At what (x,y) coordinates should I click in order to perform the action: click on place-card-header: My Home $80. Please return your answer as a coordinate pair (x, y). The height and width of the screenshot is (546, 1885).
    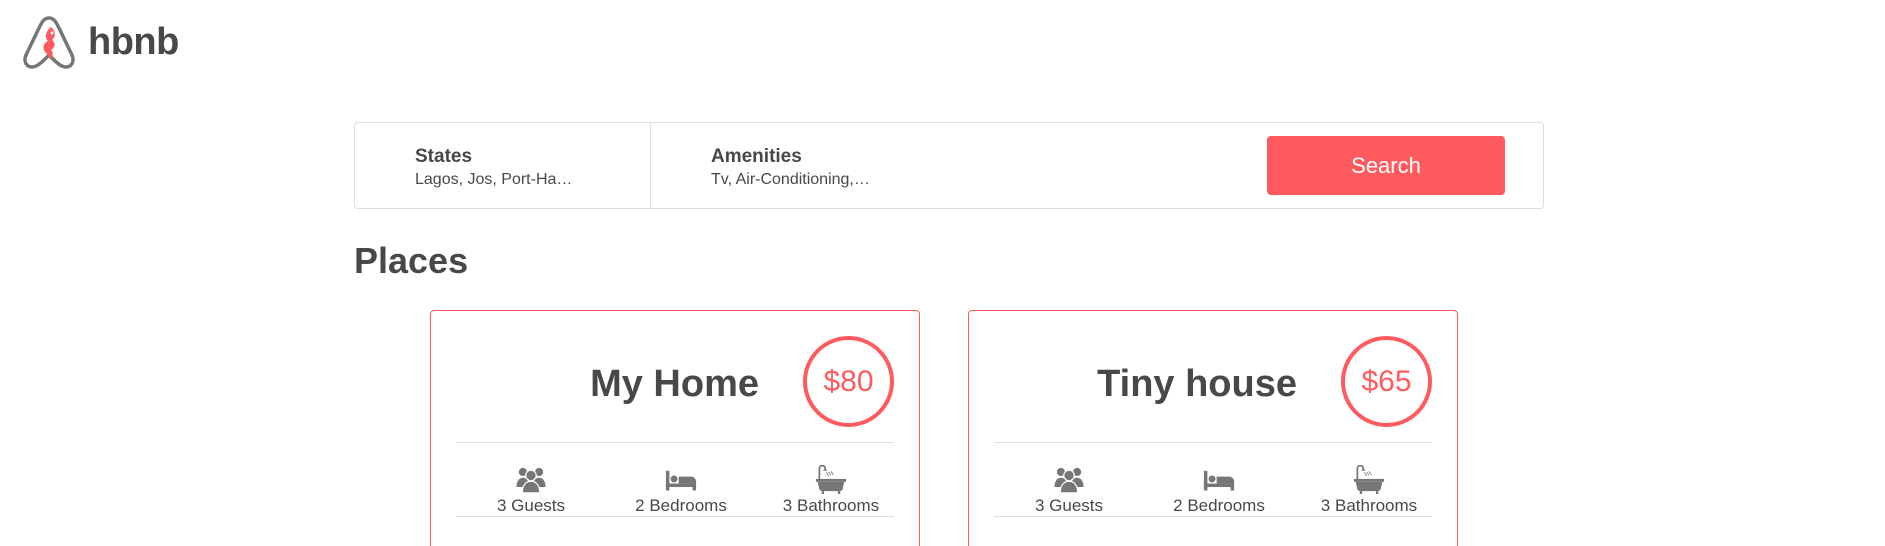
    Looking at the image, I should click on (675, 376).